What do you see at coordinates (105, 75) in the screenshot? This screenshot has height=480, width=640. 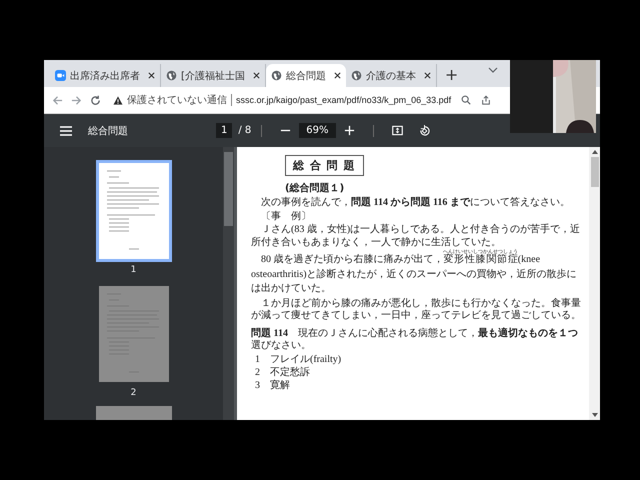 I see `browser-tab: 出席済み出席者` at bounding box center [105, 75].